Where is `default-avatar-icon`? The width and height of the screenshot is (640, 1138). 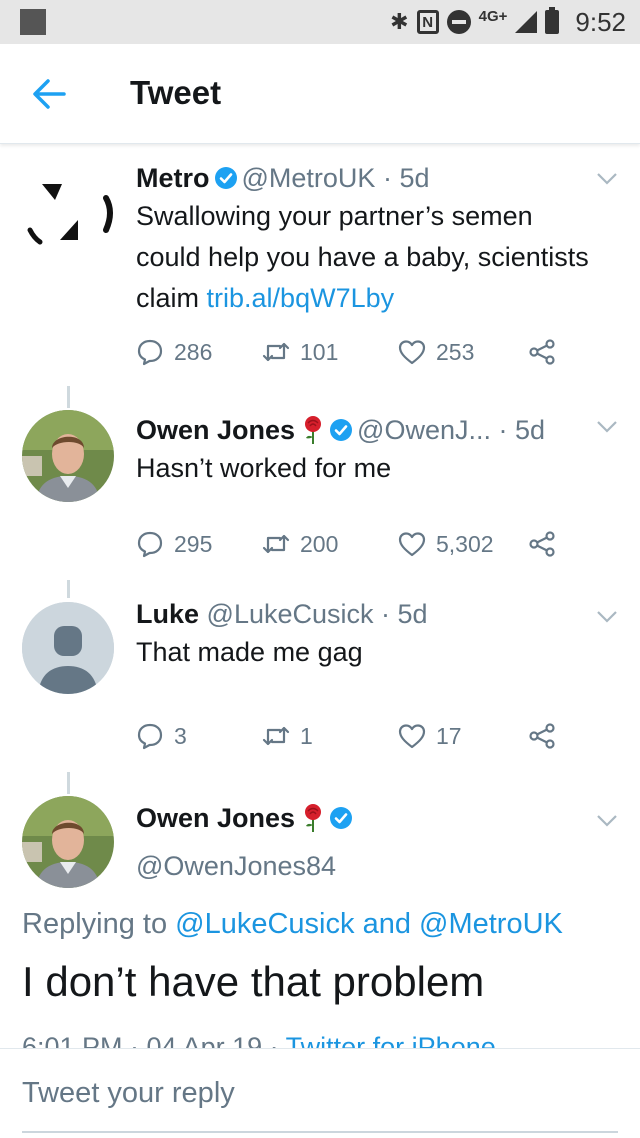
default-avatar-icon is located at coordinates (68, 648).